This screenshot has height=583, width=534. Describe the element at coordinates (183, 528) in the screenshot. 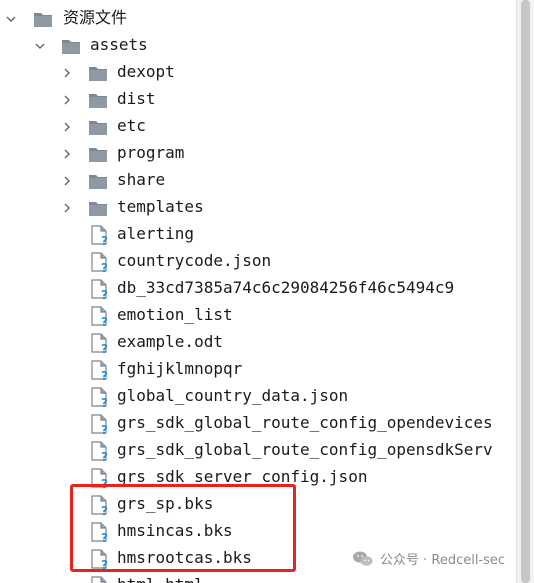

I see `highlight-box` at that location.